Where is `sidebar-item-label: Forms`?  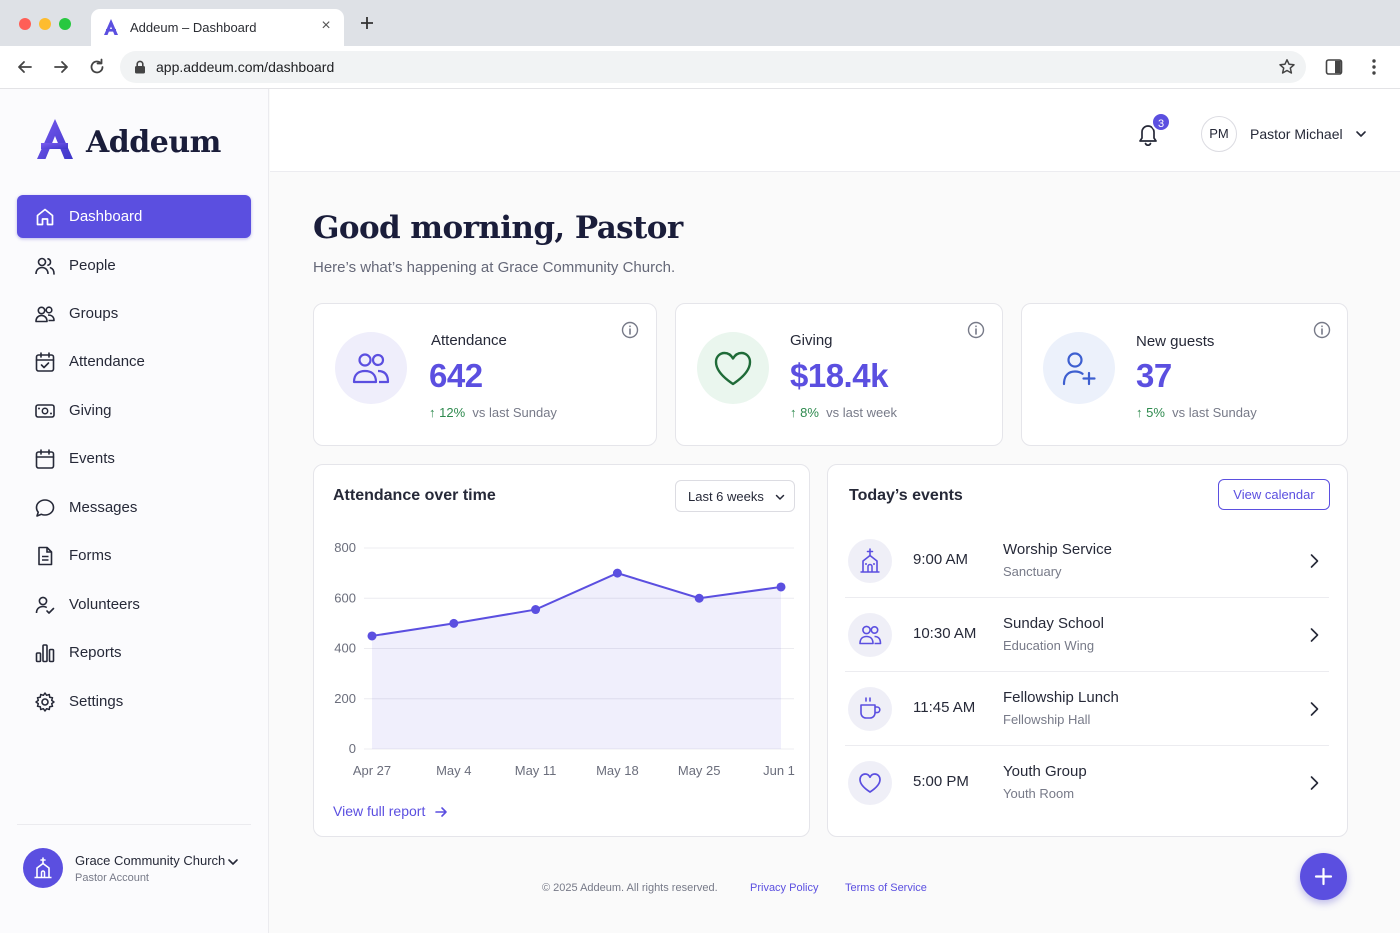
sidebar-item-label: Forms is located at coordinates (90, 555).